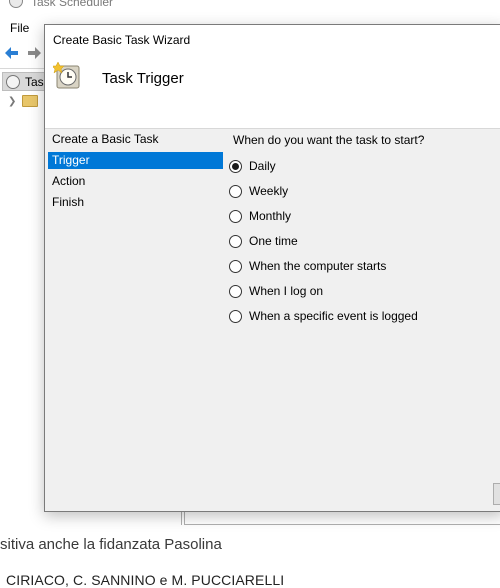 This screenshot has height=588, width=500. What do you see at coordinates (135, 160) in the screenshot?
I see `step-trigger: Trigger` at bounding box center [135, 160].